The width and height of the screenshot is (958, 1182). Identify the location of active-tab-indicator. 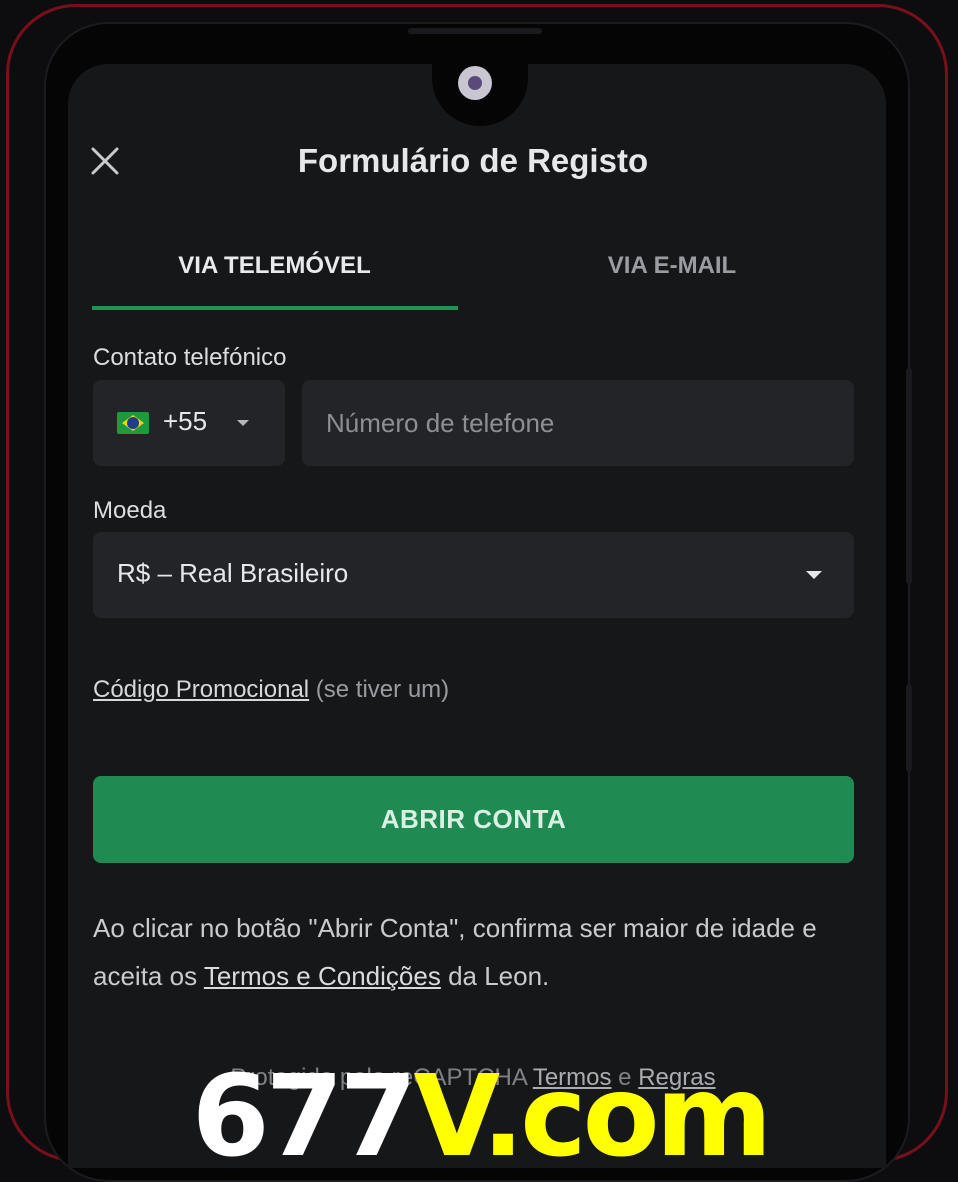
(275, 308).